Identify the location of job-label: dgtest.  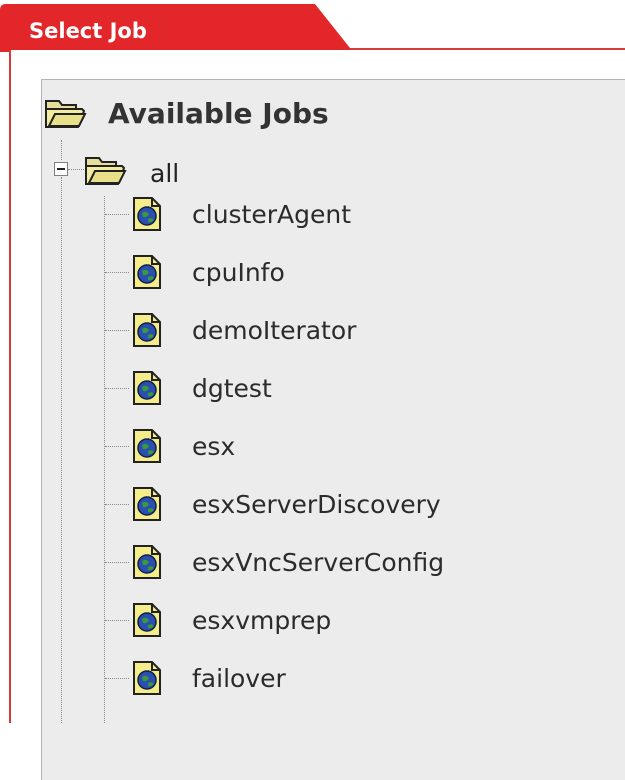
(232, 388).